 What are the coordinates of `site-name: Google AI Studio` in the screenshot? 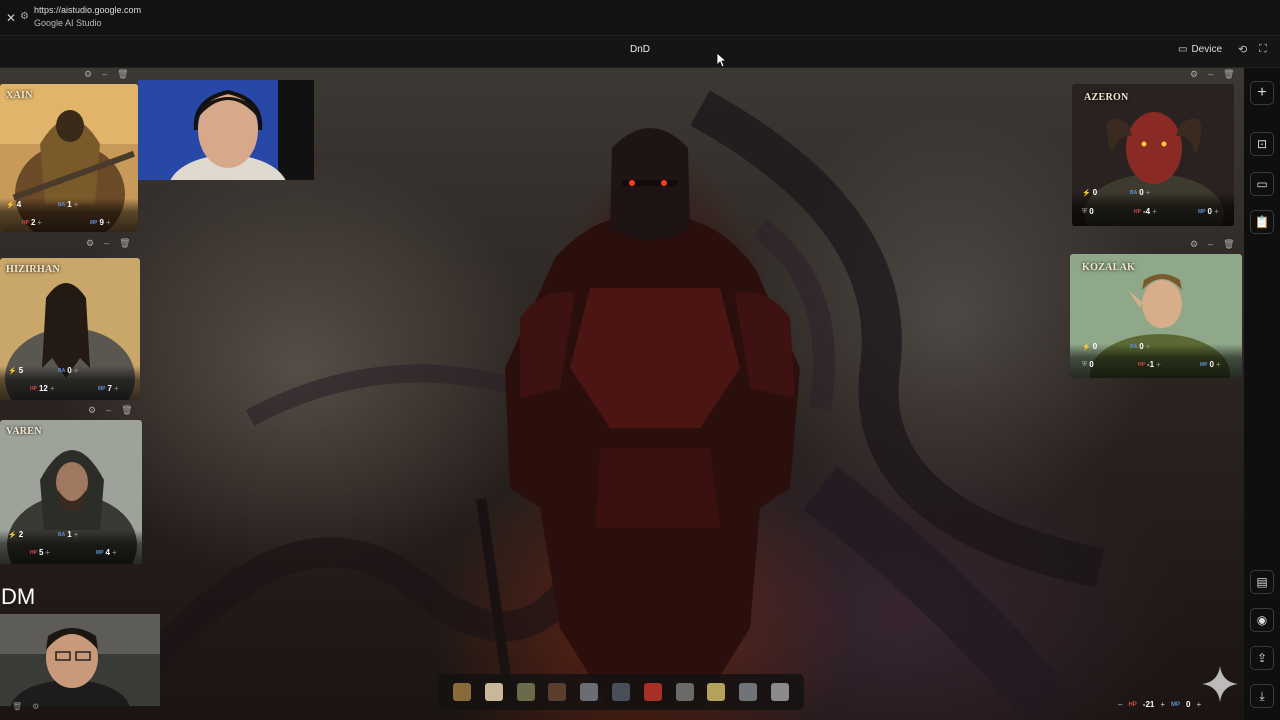 It's located at (68, 23).